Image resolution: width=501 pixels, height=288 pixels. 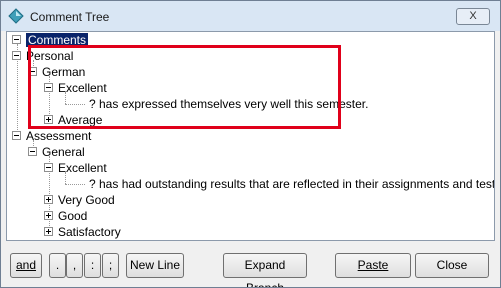 I want to click on button-label: ;, so click(x=110, y=265).